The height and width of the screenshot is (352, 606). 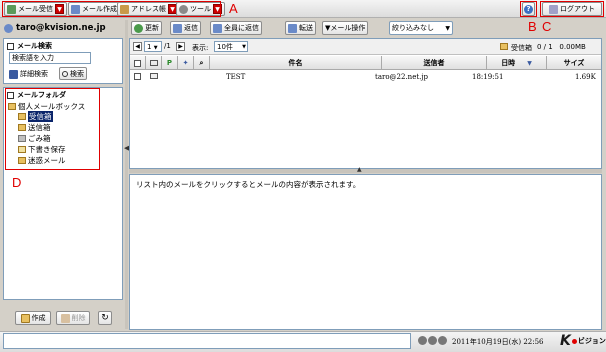 I want to click on status-datetime: 2011年10月19日(水) 22:56, so click(x=498, y=342).